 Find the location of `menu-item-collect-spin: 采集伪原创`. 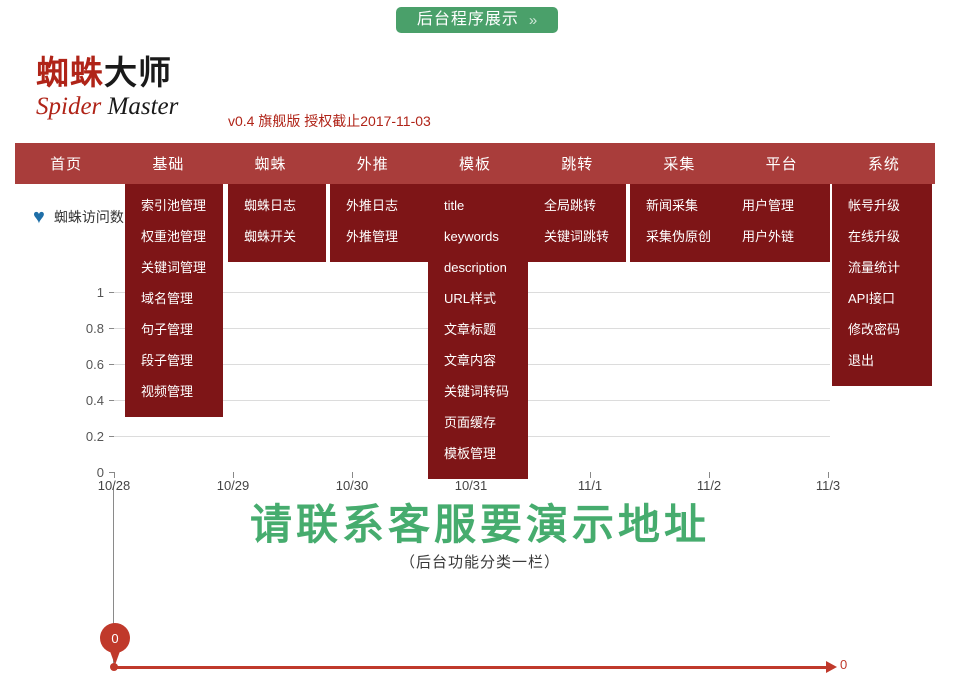

menu-item-collect-spin: 采集伪原创 is located at coordinates (678, 236).